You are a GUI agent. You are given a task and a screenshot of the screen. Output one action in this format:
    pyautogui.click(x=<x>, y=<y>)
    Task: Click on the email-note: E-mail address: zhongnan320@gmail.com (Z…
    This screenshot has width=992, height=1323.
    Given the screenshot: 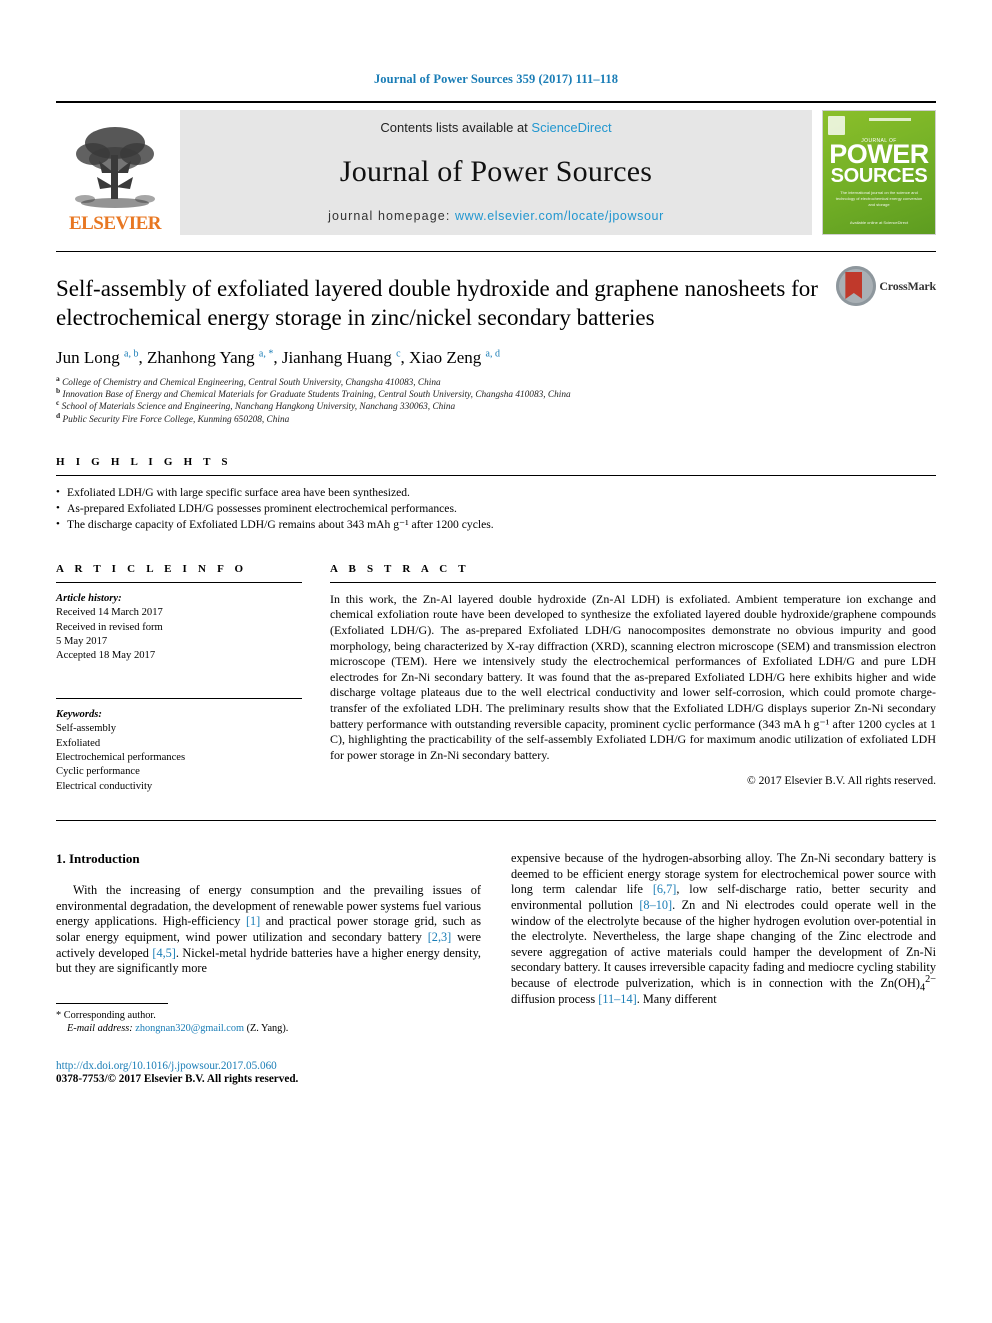 What is the action you would take?
    pyautogui.click(x=268, y=1029)
    